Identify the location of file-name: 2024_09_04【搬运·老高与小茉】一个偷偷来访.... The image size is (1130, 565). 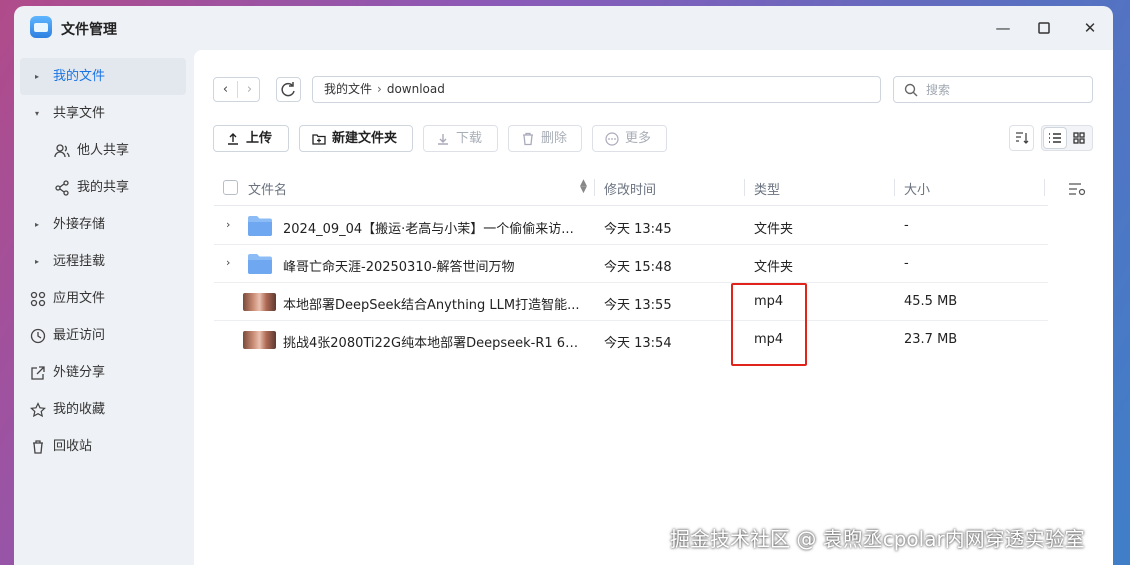
(428, 229).